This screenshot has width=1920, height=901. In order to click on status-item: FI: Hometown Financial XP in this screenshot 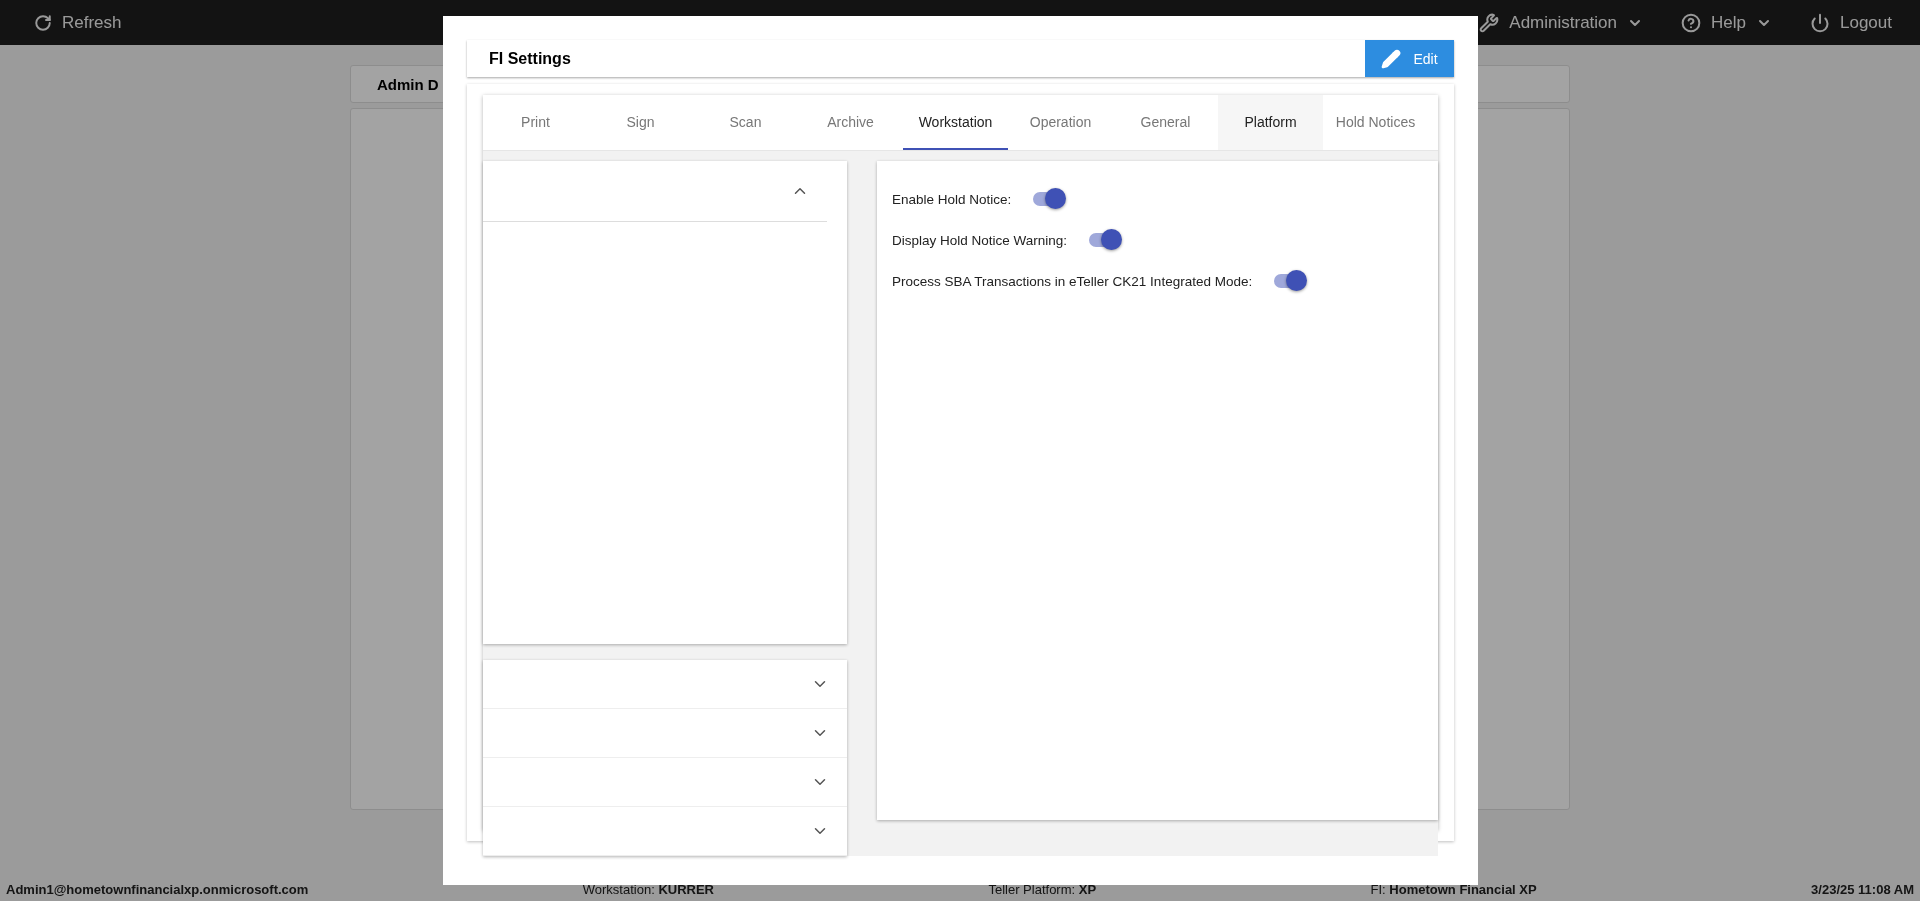, I will do `click(1453, 889)`.